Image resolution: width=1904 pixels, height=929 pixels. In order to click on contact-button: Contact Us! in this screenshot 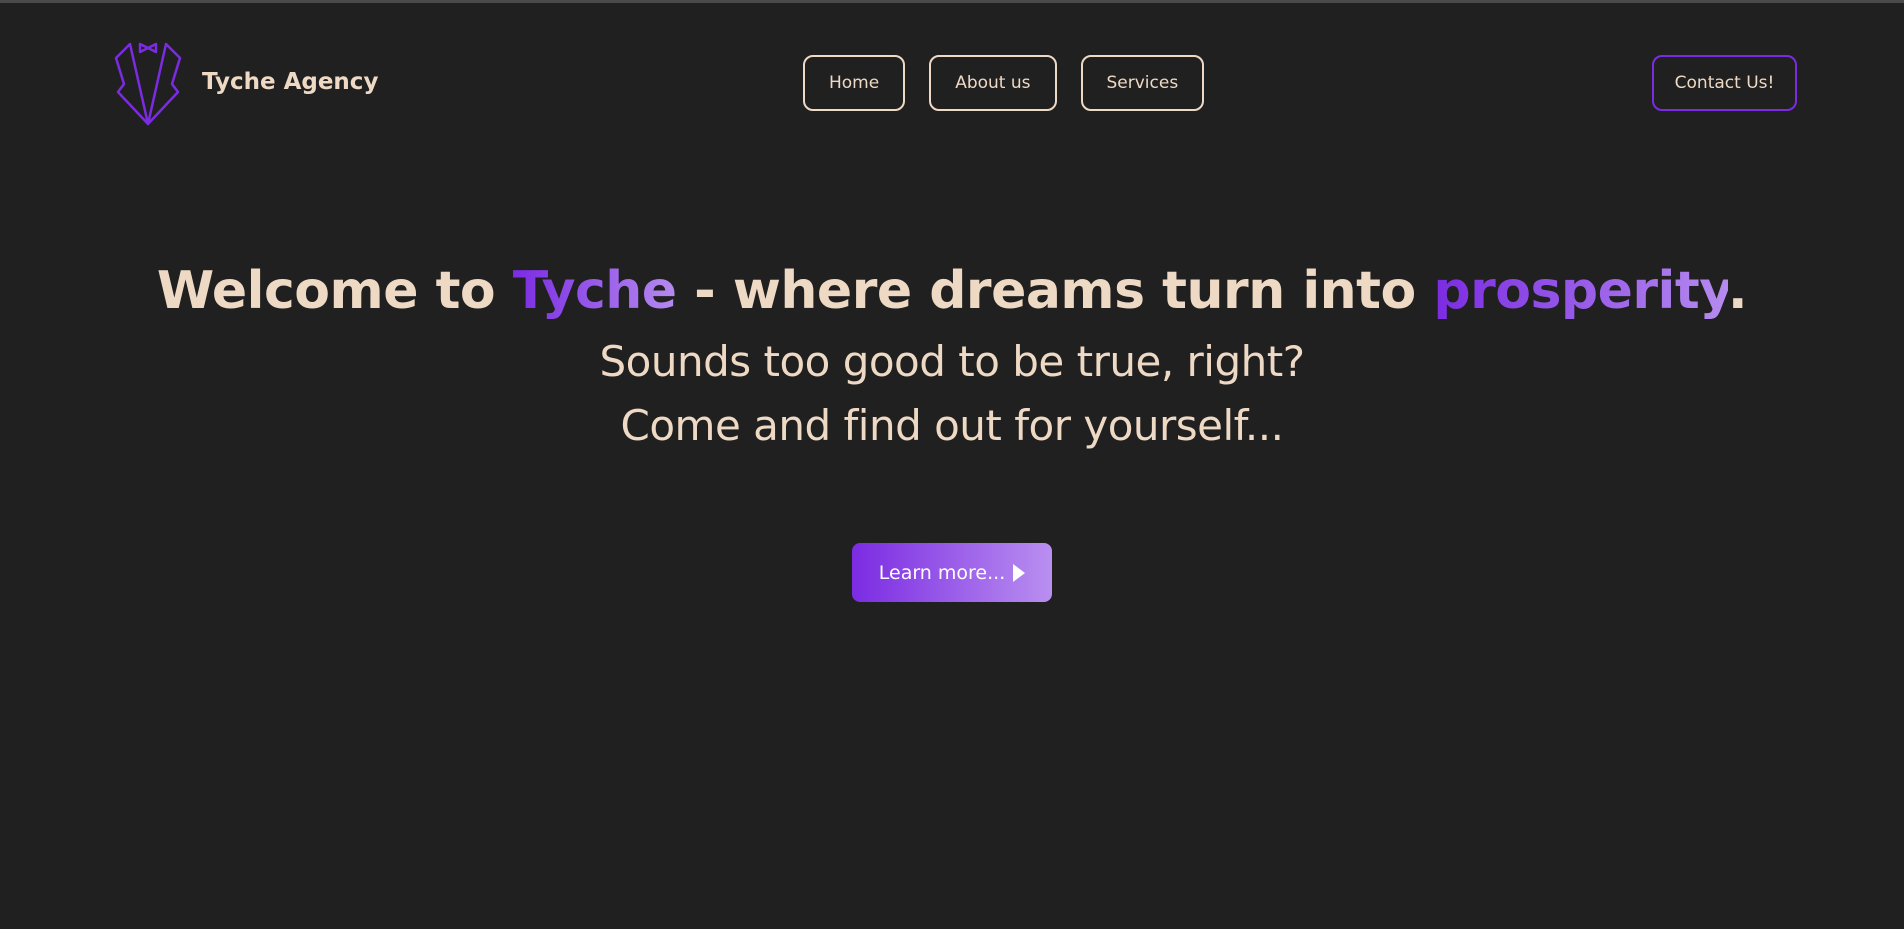, I will do `click(1724, 83)`.